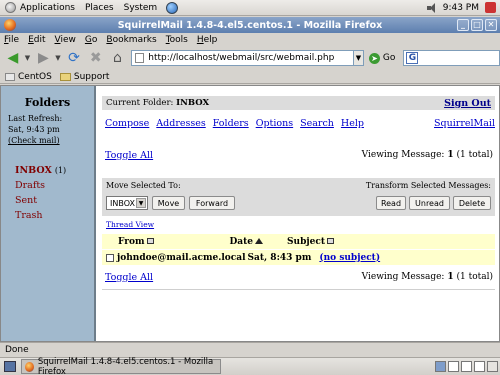 This screenshot has width=500, height=375. I want to click on toggle-all-link-top: Toggle All, so click(129, 155).